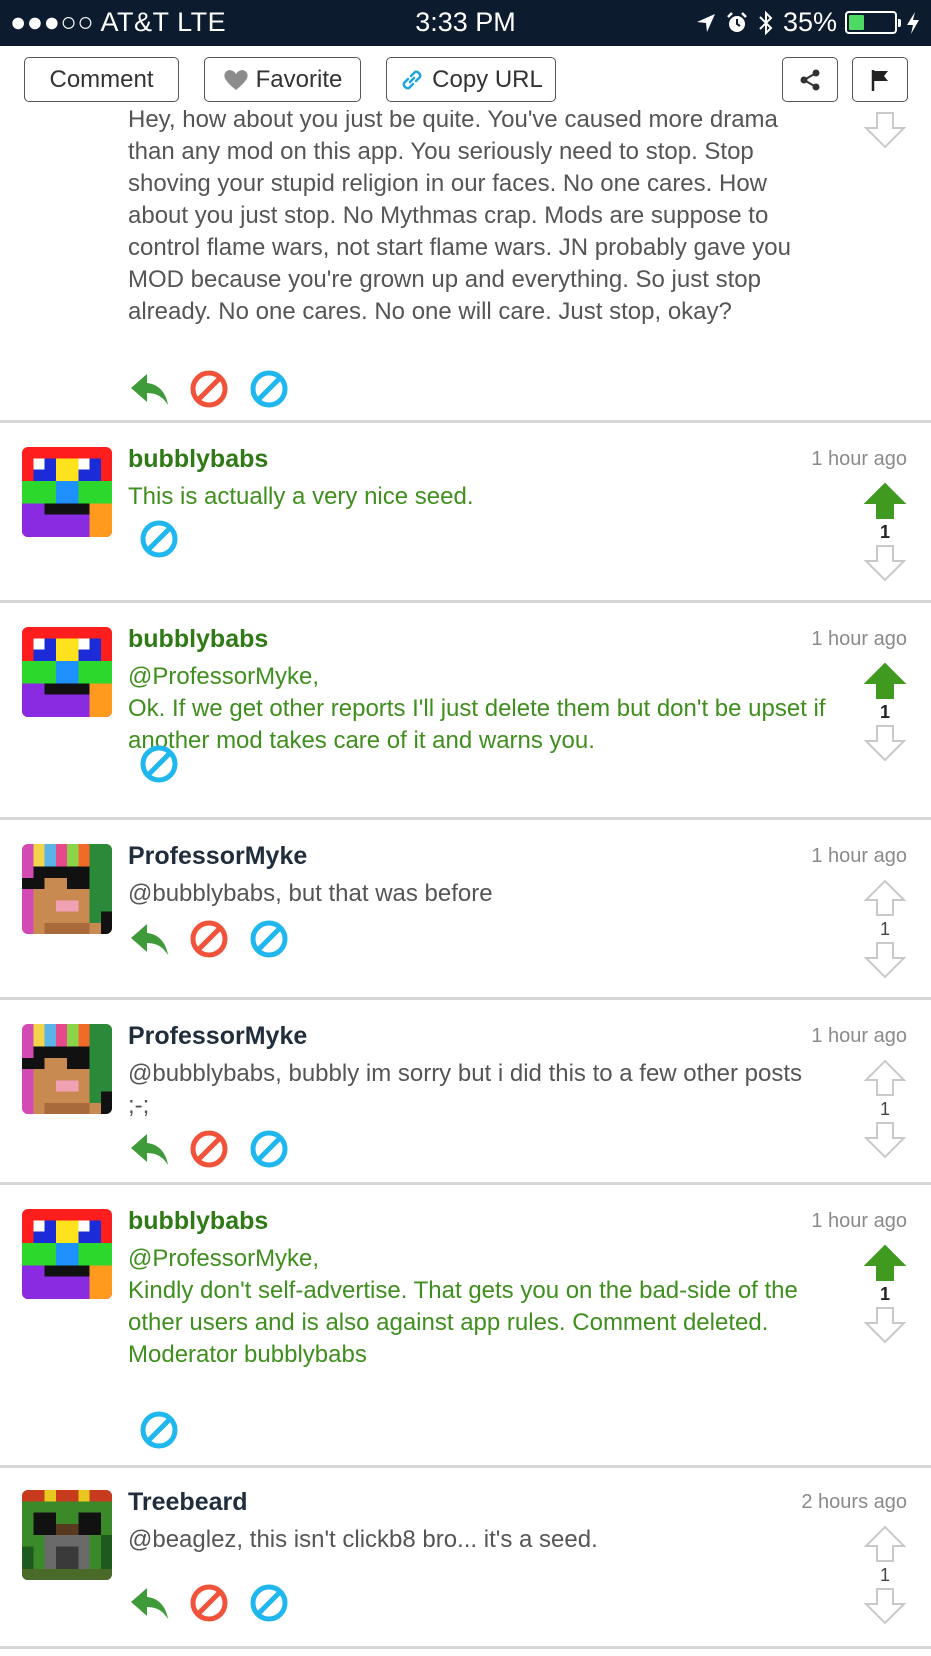 Image resolution: width=931 pixels, height=1656 pixels. I want to click on comment-button-label: Comment, so click(101, 79).